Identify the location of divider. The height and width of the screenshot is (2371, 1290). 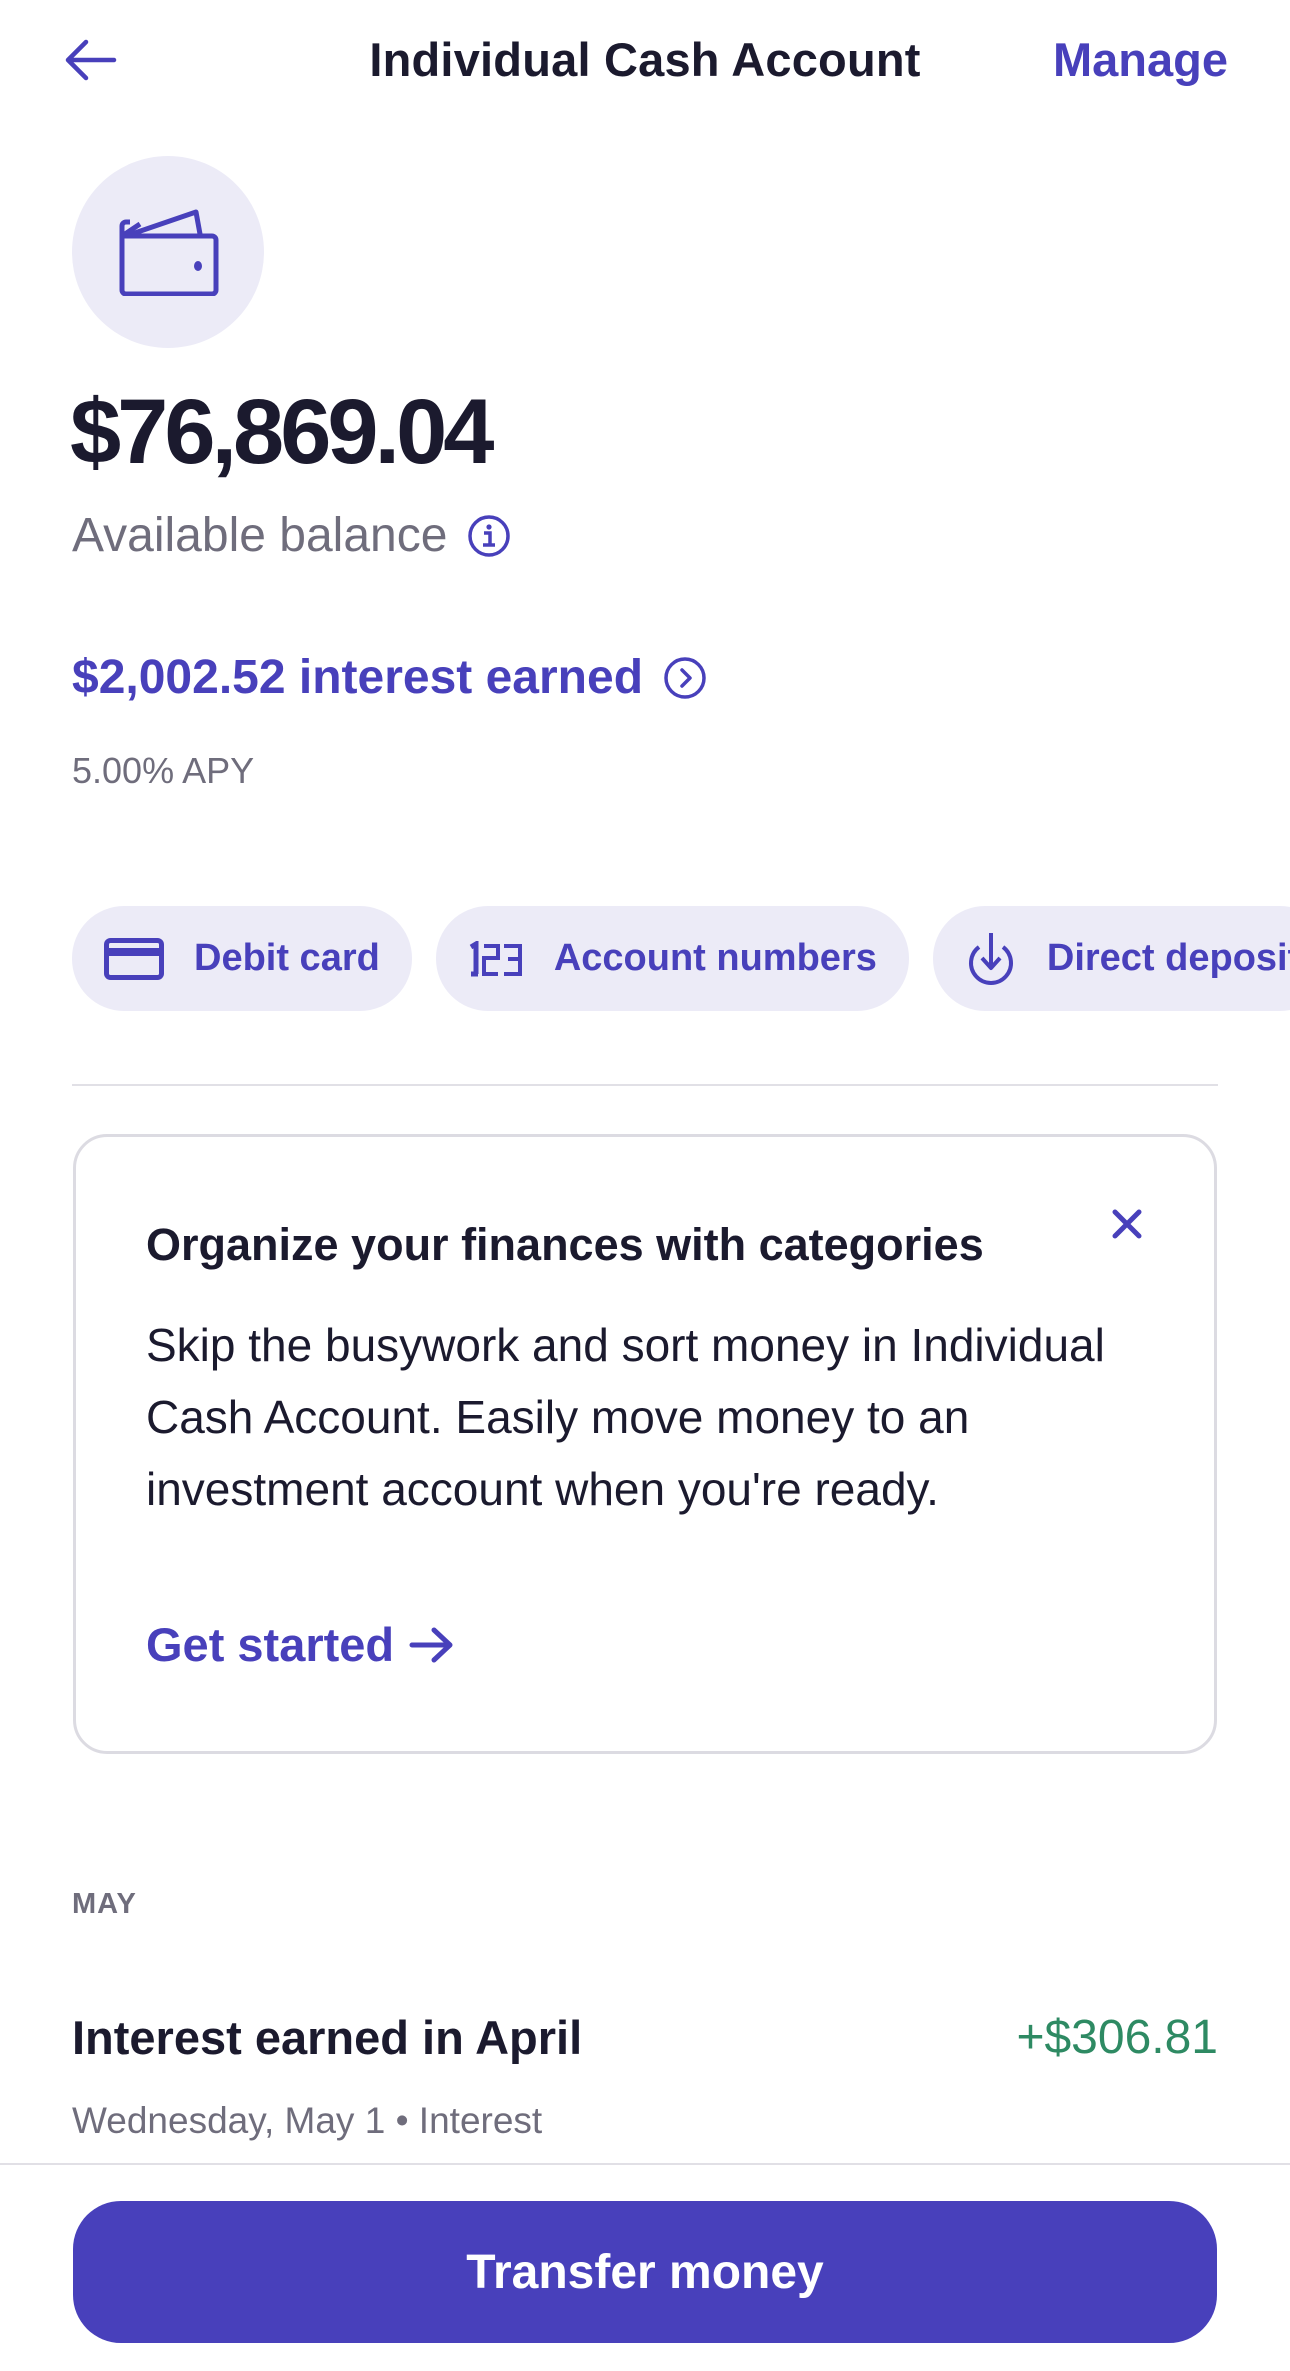
(645, 1085).